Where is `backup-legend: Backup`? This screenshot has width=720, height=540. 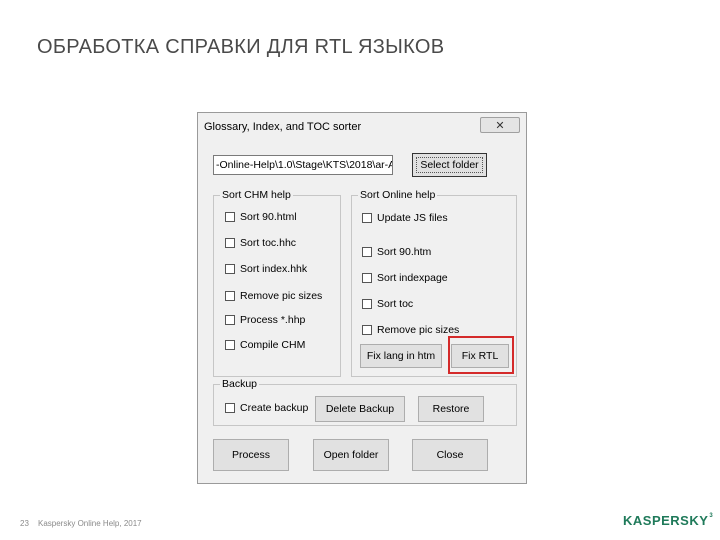 backup-legend: Backup is located at coordinates (240, 384).